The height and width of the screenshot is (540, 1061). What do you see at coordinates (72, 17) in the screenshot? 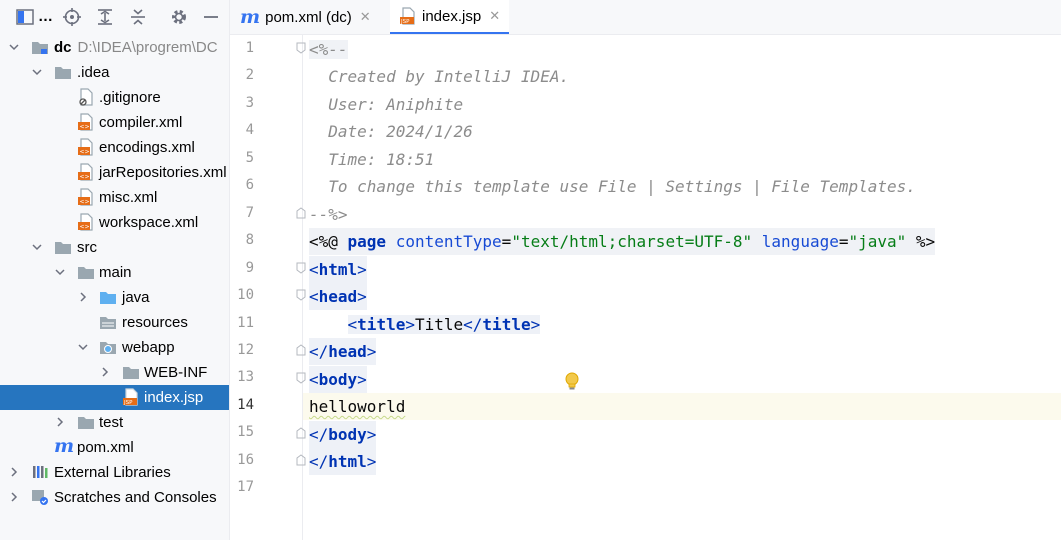
I see `locate-icon` at bounding box center [72, 17].